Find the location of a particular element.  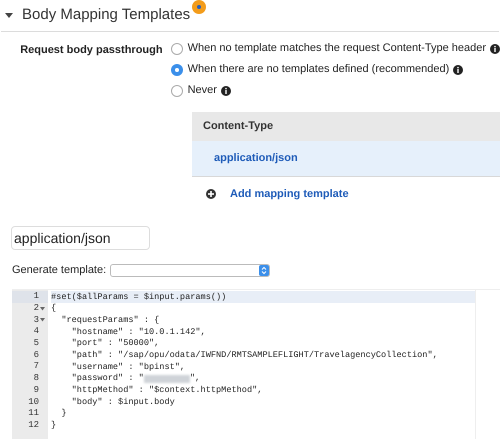

caret-icon is located at coordinates (9, 15).